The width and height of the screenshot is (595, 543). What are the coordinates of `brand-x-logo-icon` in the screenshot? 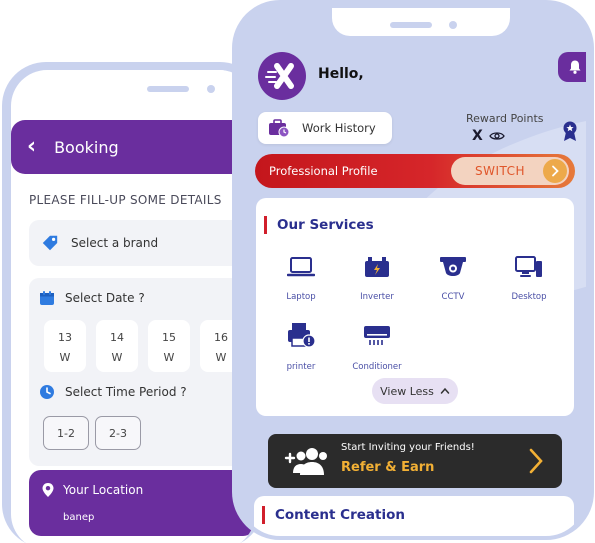 It's located at (279, 76).